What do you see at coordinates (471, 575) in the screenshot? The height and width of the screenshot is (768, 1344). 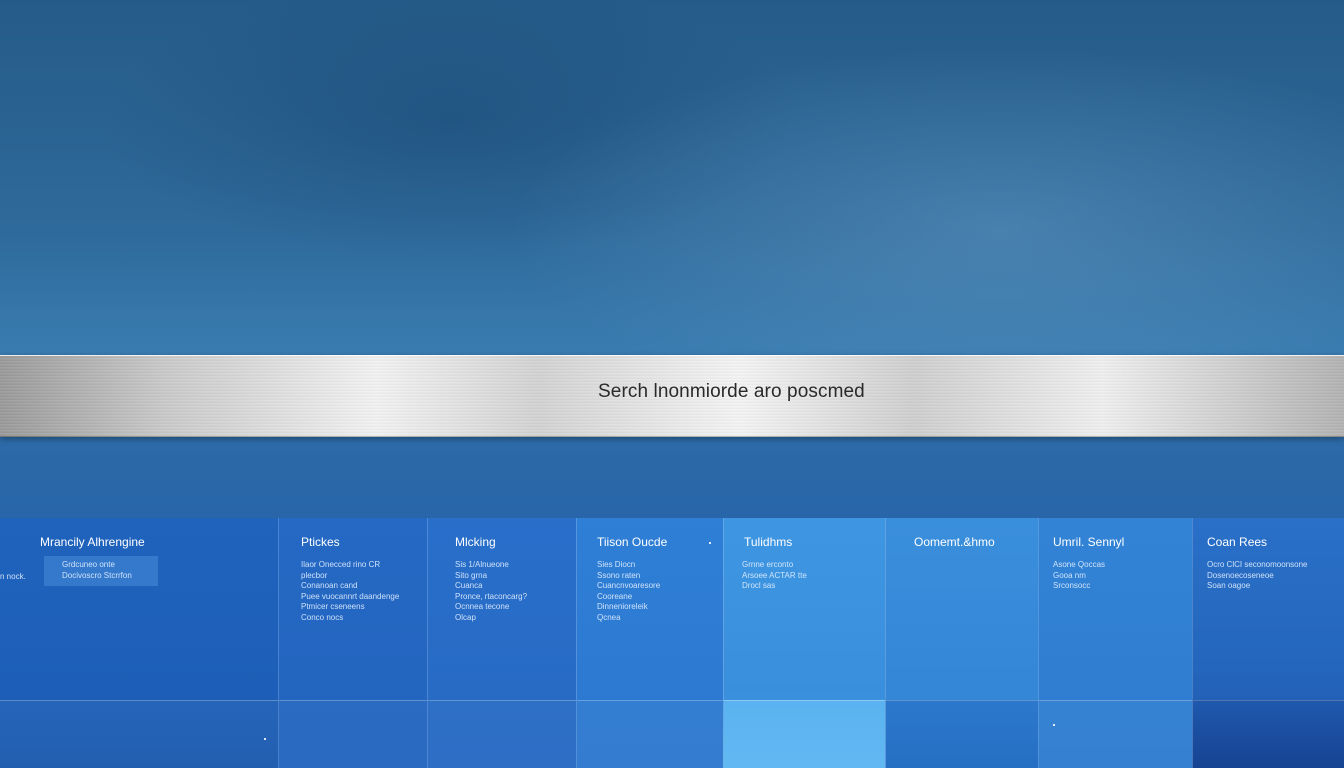 I see `panel-line: Sito grna` at bounding box center [471, 575].